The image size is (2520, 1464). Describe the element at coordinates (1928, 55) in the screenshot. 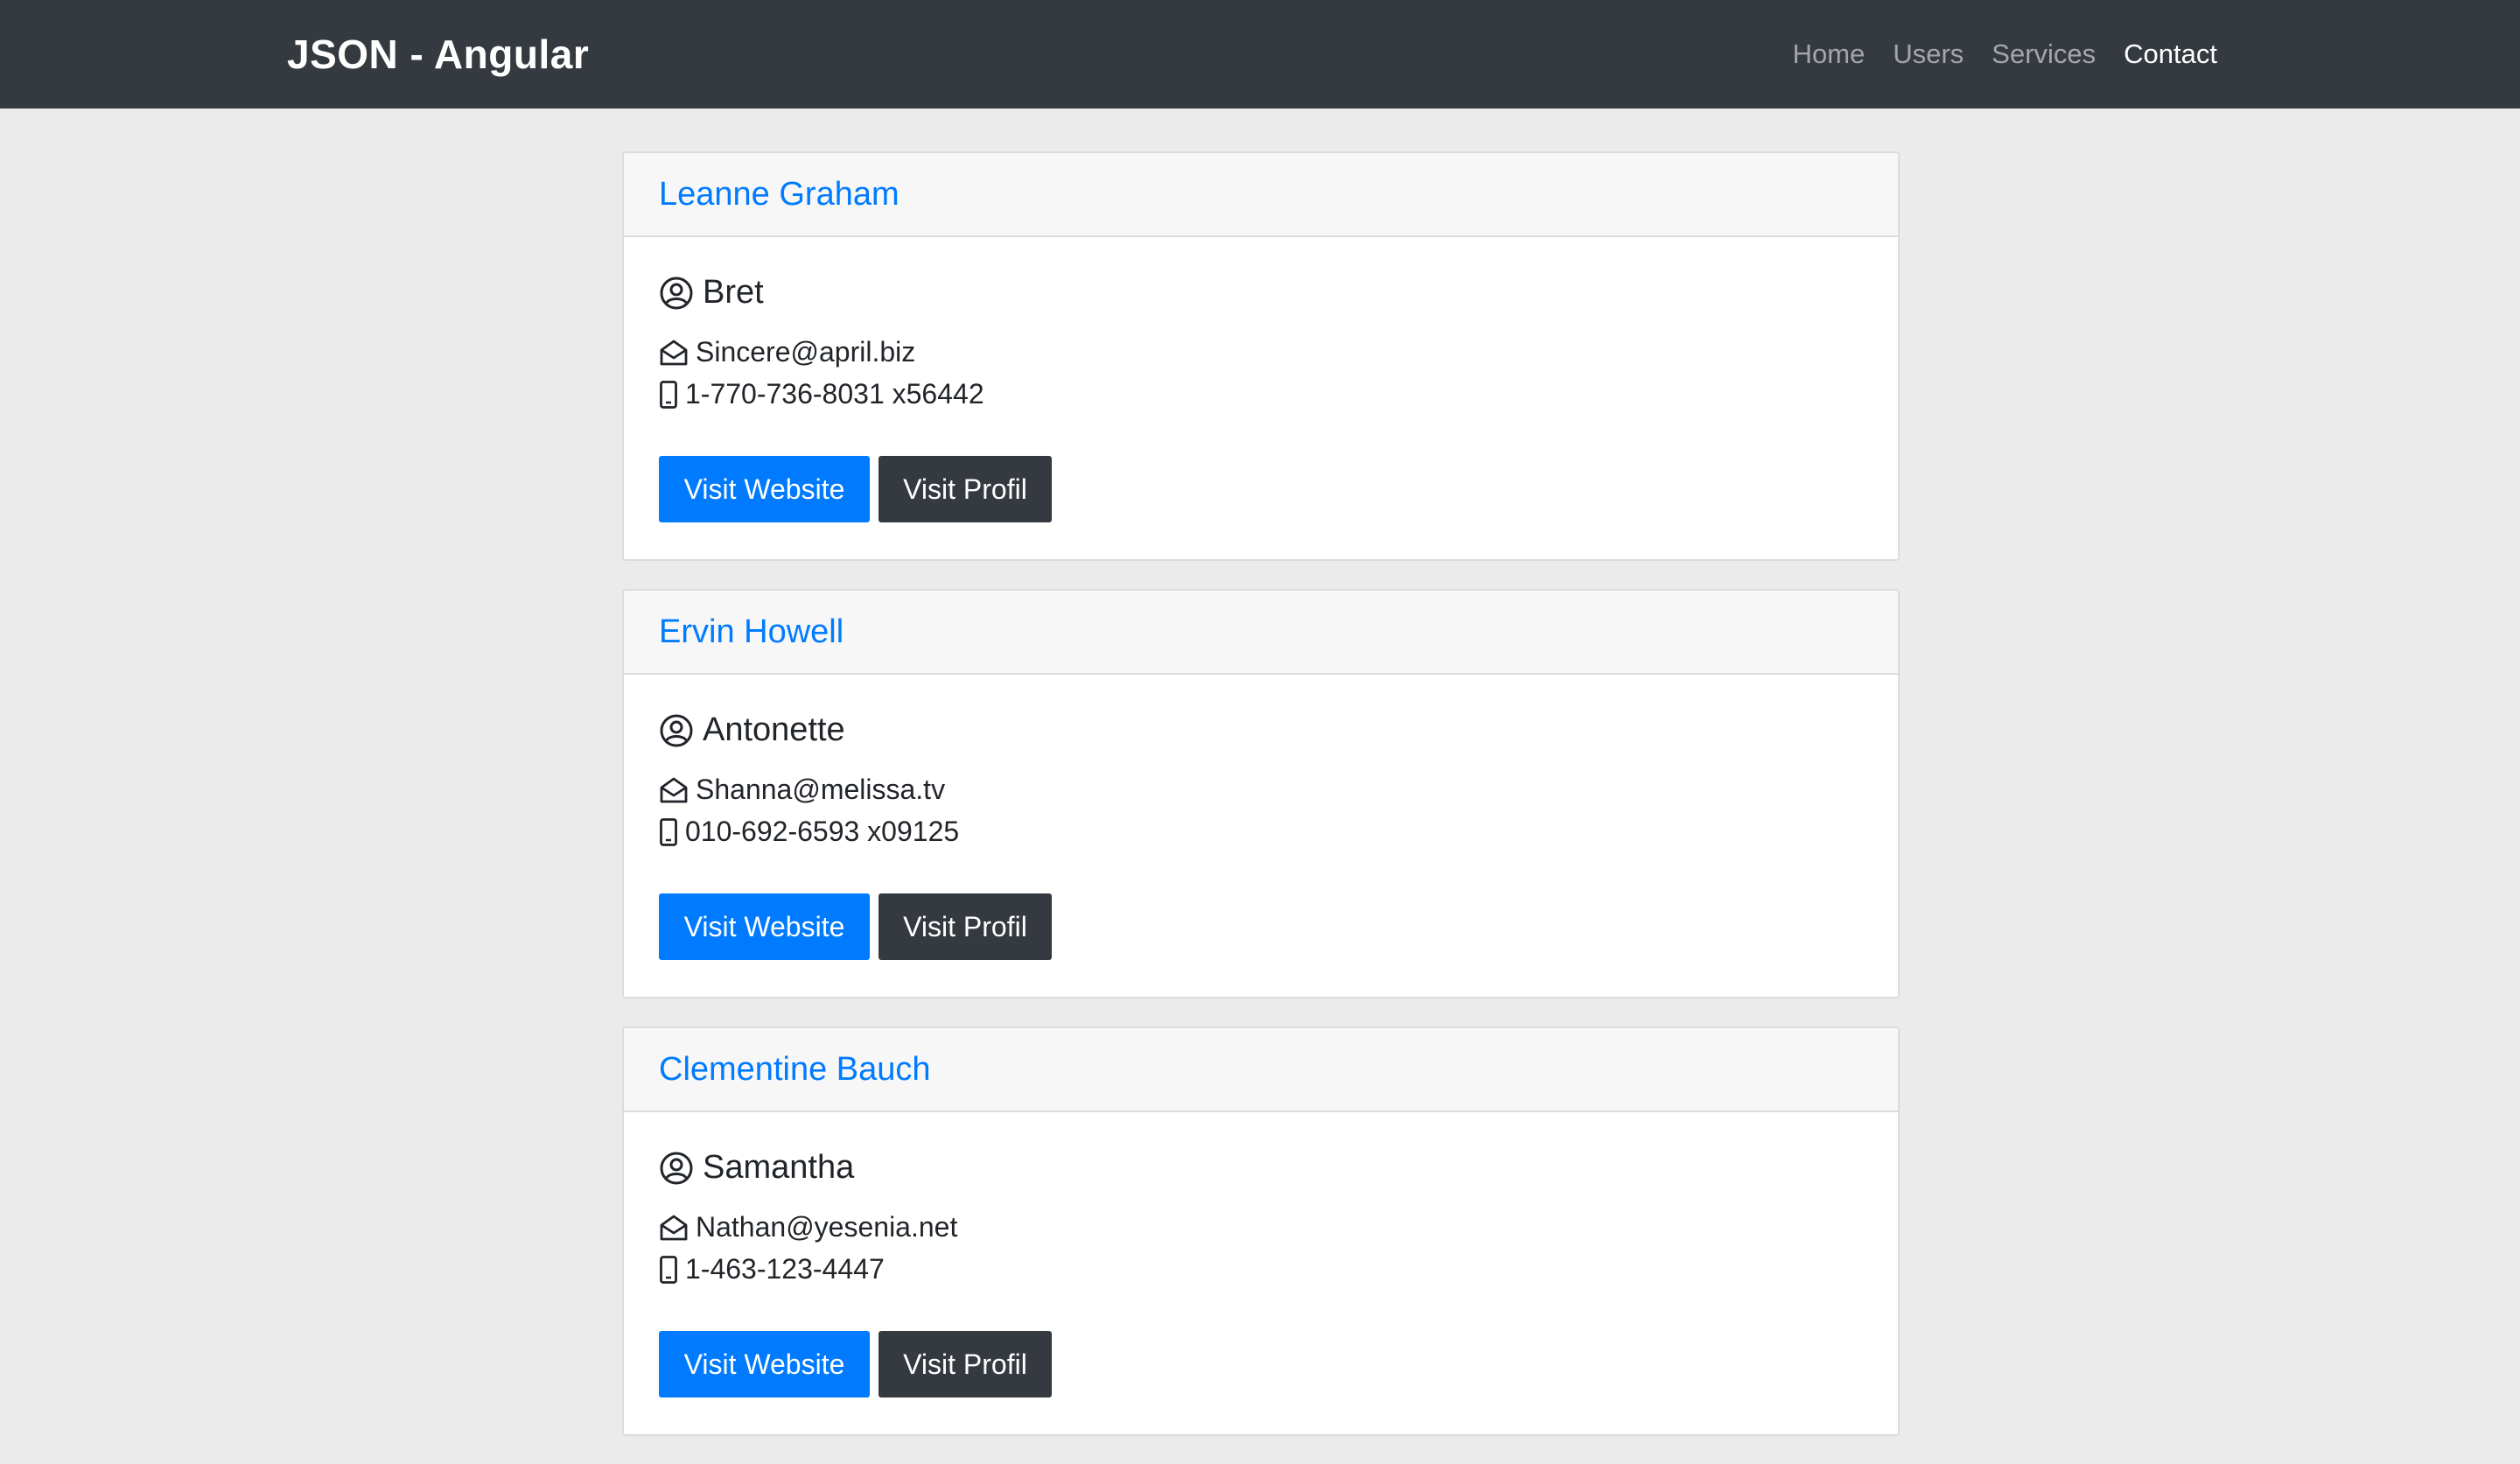

I see `nav-link-users: Users` at that location.